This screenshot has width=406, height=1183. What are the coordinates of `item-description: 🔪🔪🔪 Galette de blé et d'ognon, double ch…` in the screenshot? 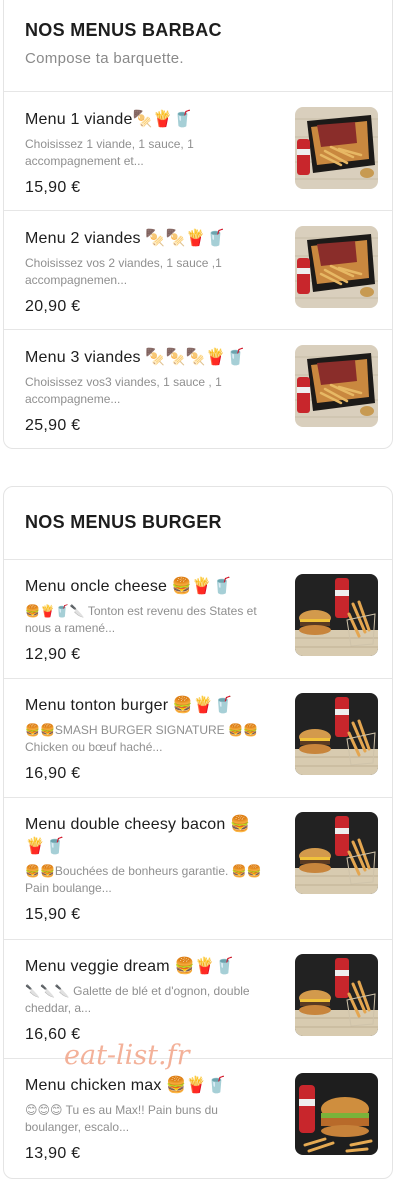 It's located at (137, 999).